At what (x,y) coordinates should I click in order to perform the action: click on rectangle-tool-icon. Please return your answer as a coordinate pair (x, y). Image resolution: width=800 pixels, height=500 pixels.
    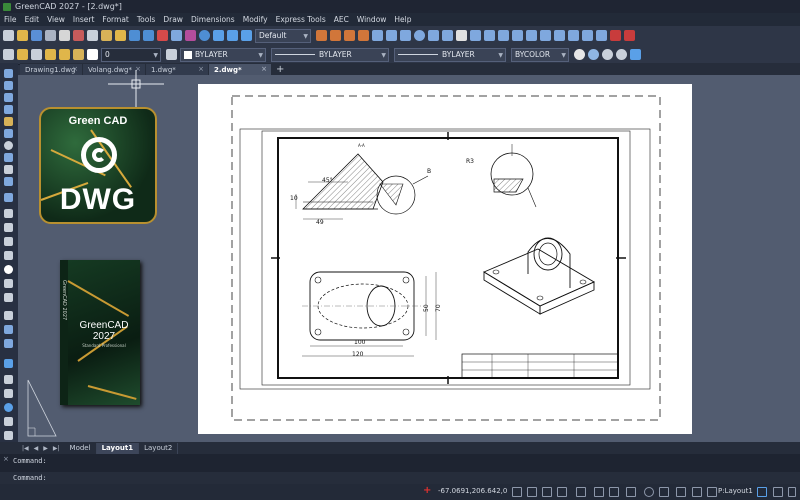
    Looking at the image, I should click on (8, 121).